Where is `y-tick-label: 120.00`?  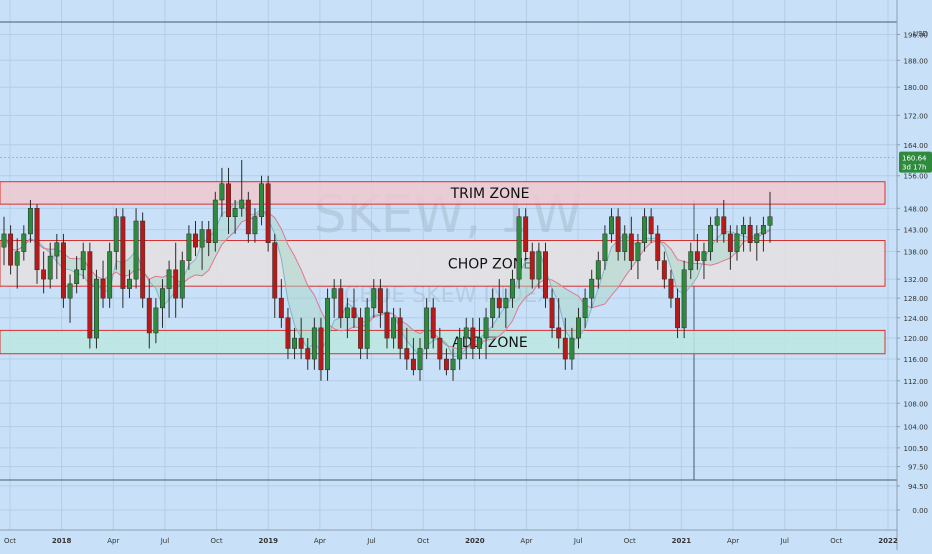
y-tick-label: 120.00 is located at coordinates (916, 339).